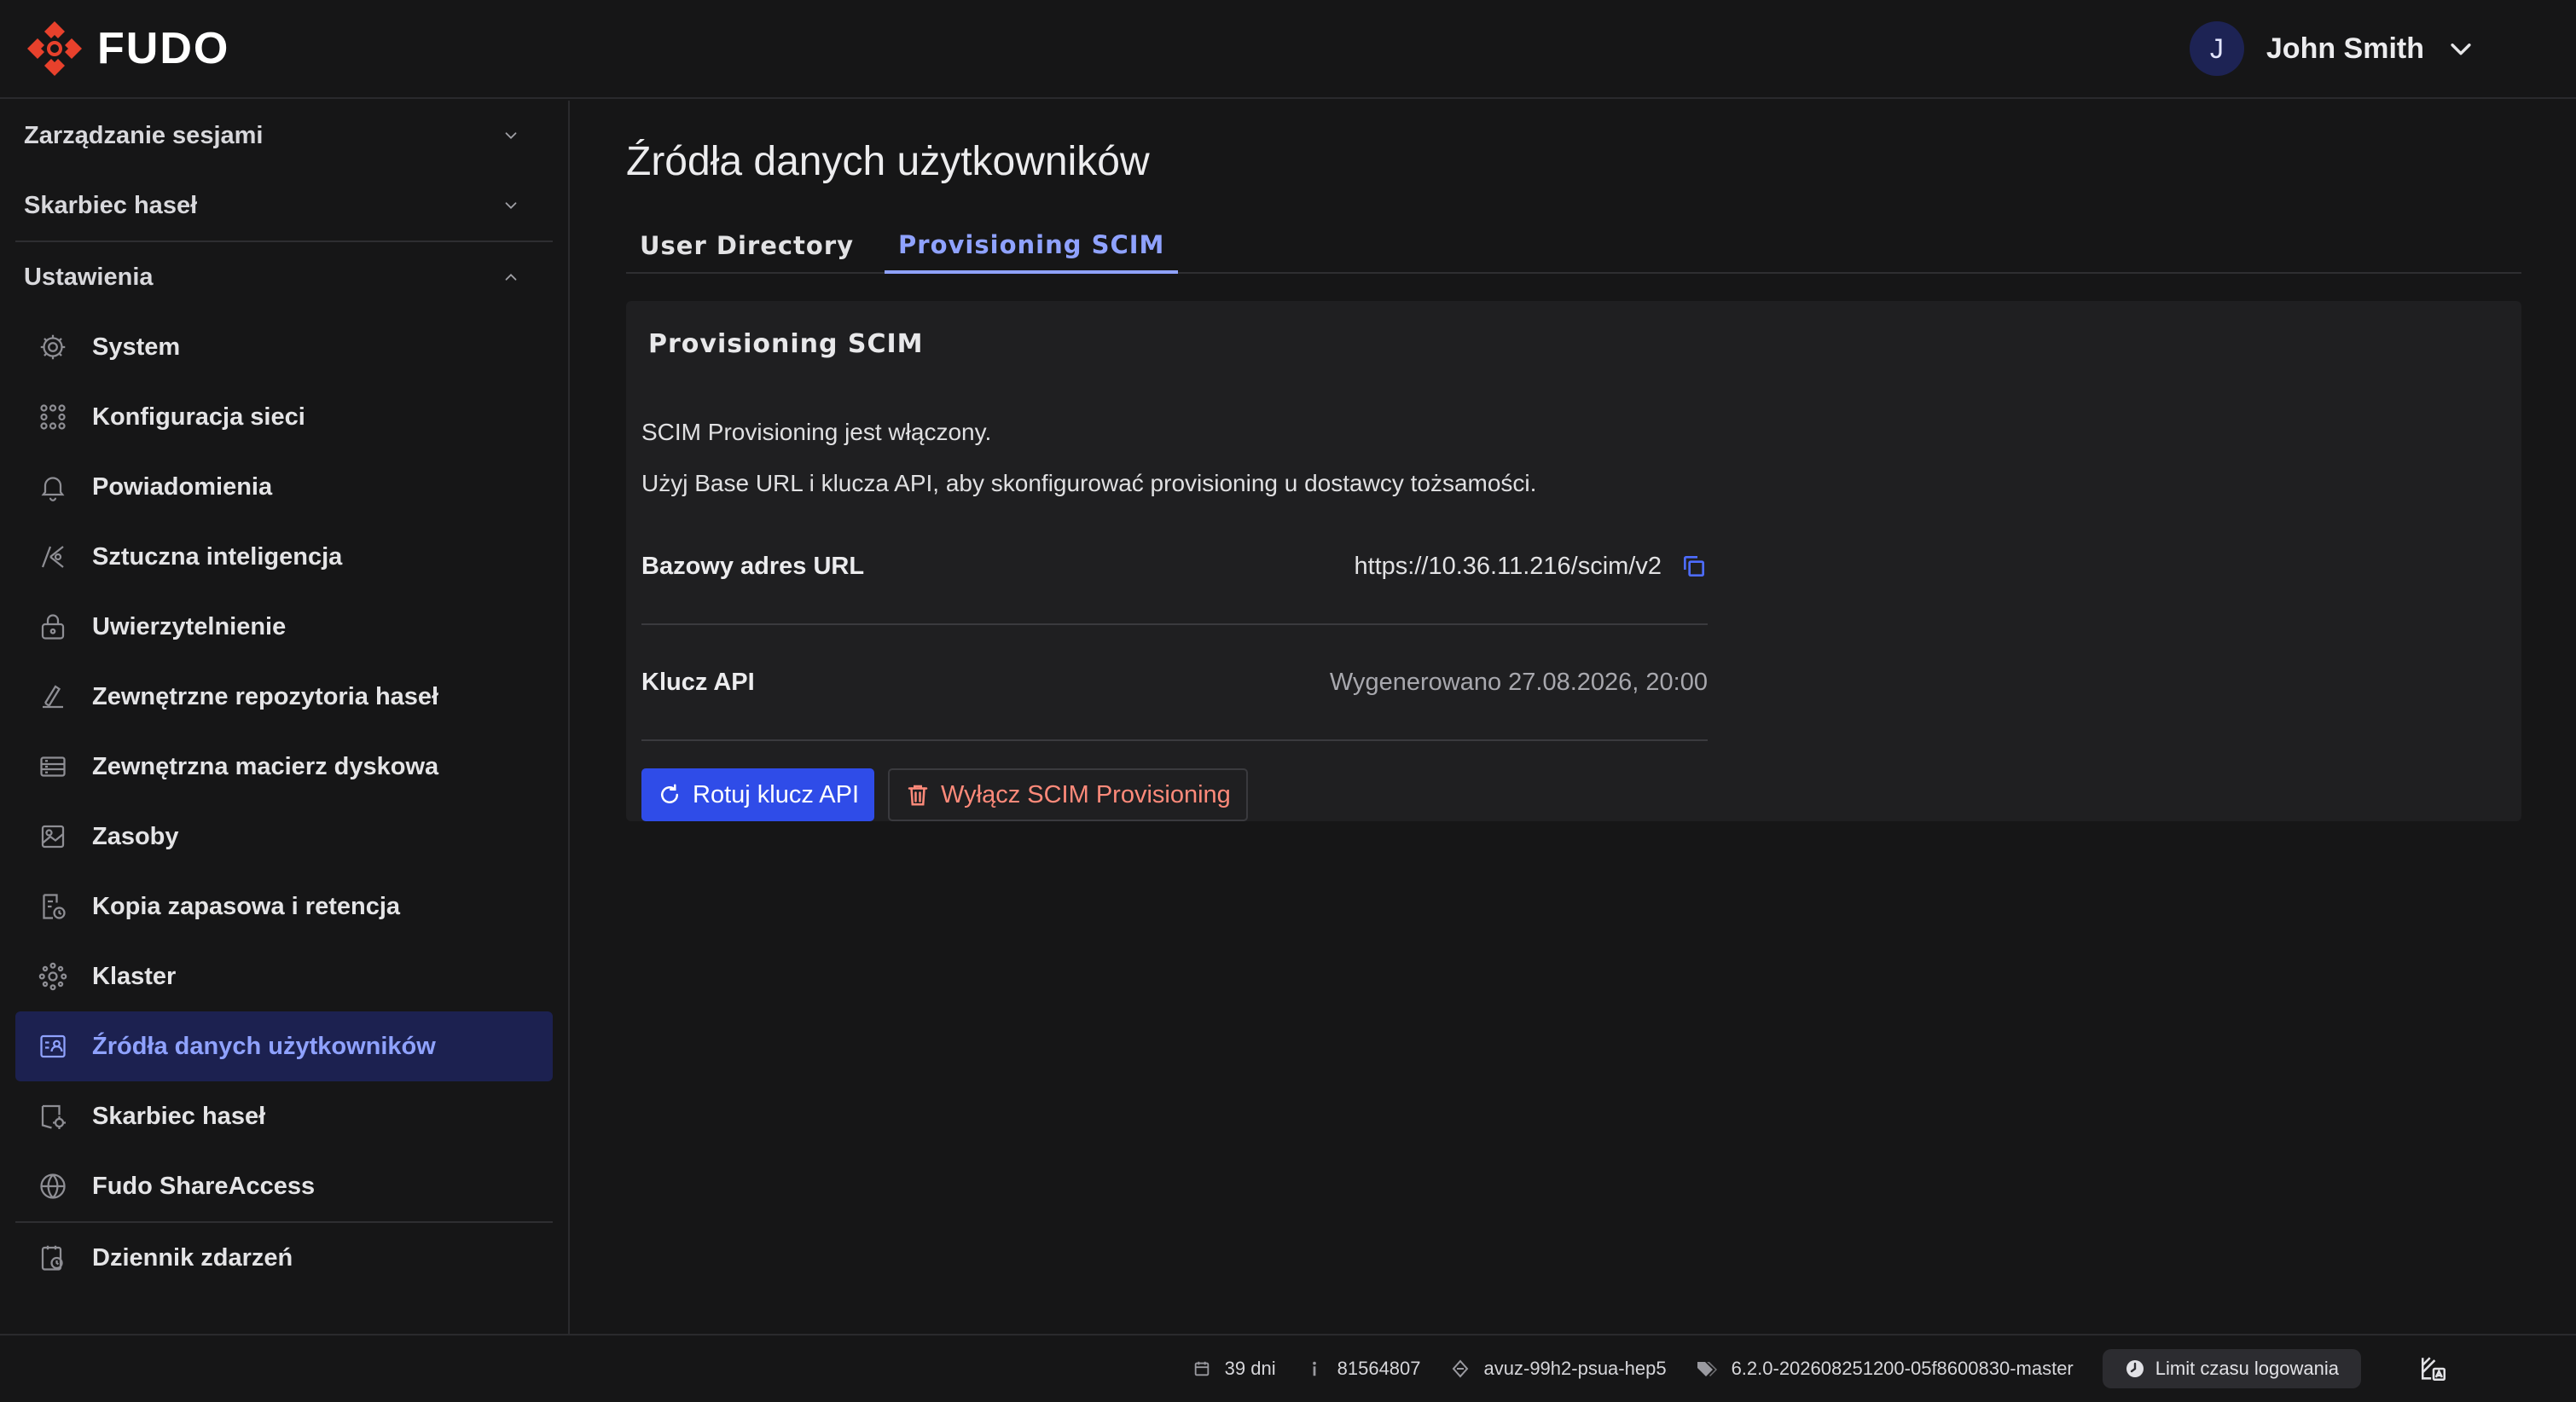 This screenshot has width=2576, height=1402. I want to click on login-timeout-label: Limit czasu logowania, so click(2247, 1368).